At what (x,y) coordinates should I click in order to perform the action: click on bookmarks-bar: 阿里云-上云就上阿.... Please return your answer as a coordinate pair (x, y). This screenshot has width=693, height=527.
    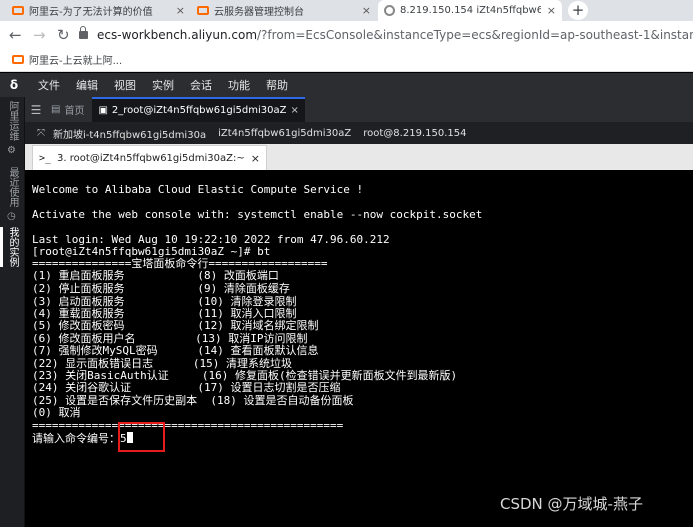
    Looking at the image, I should click on (346, 60).